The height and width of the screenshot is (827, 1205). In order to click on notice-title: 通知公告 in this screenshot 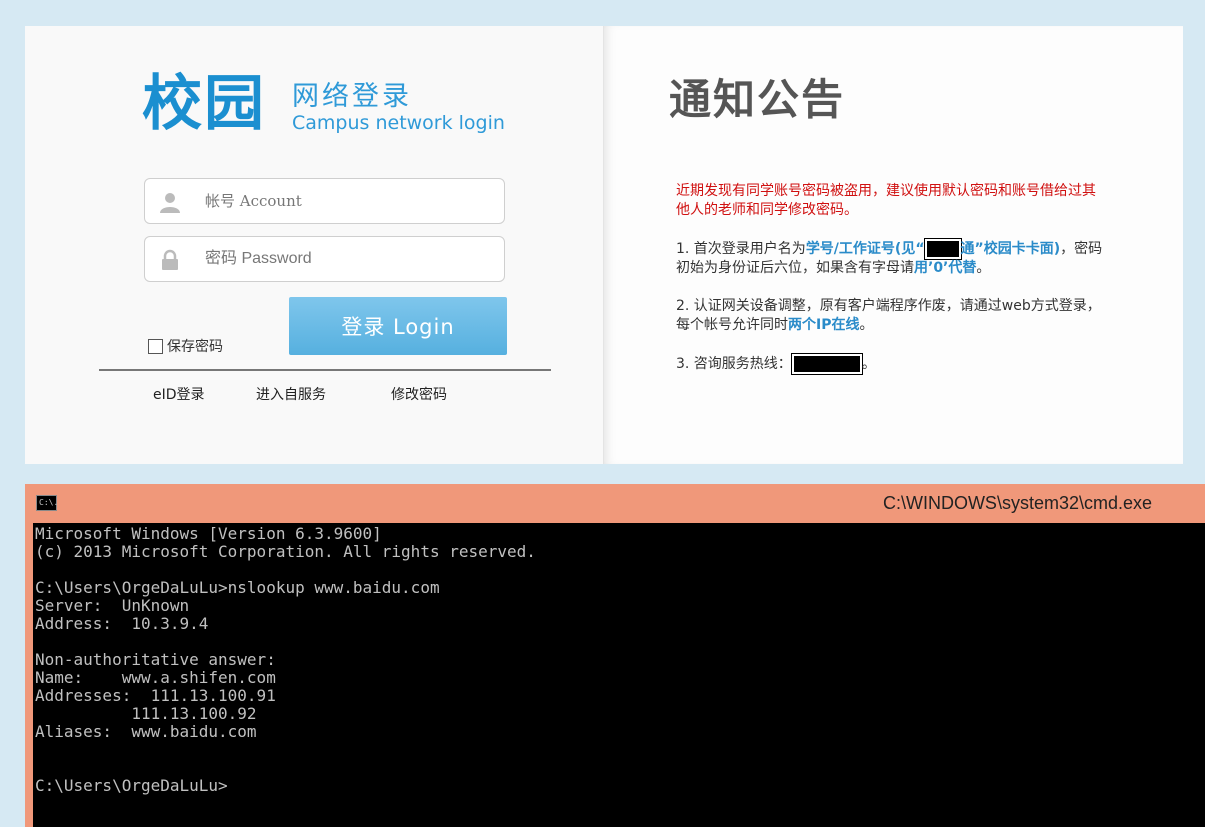, I will do `click(757, 99)`.